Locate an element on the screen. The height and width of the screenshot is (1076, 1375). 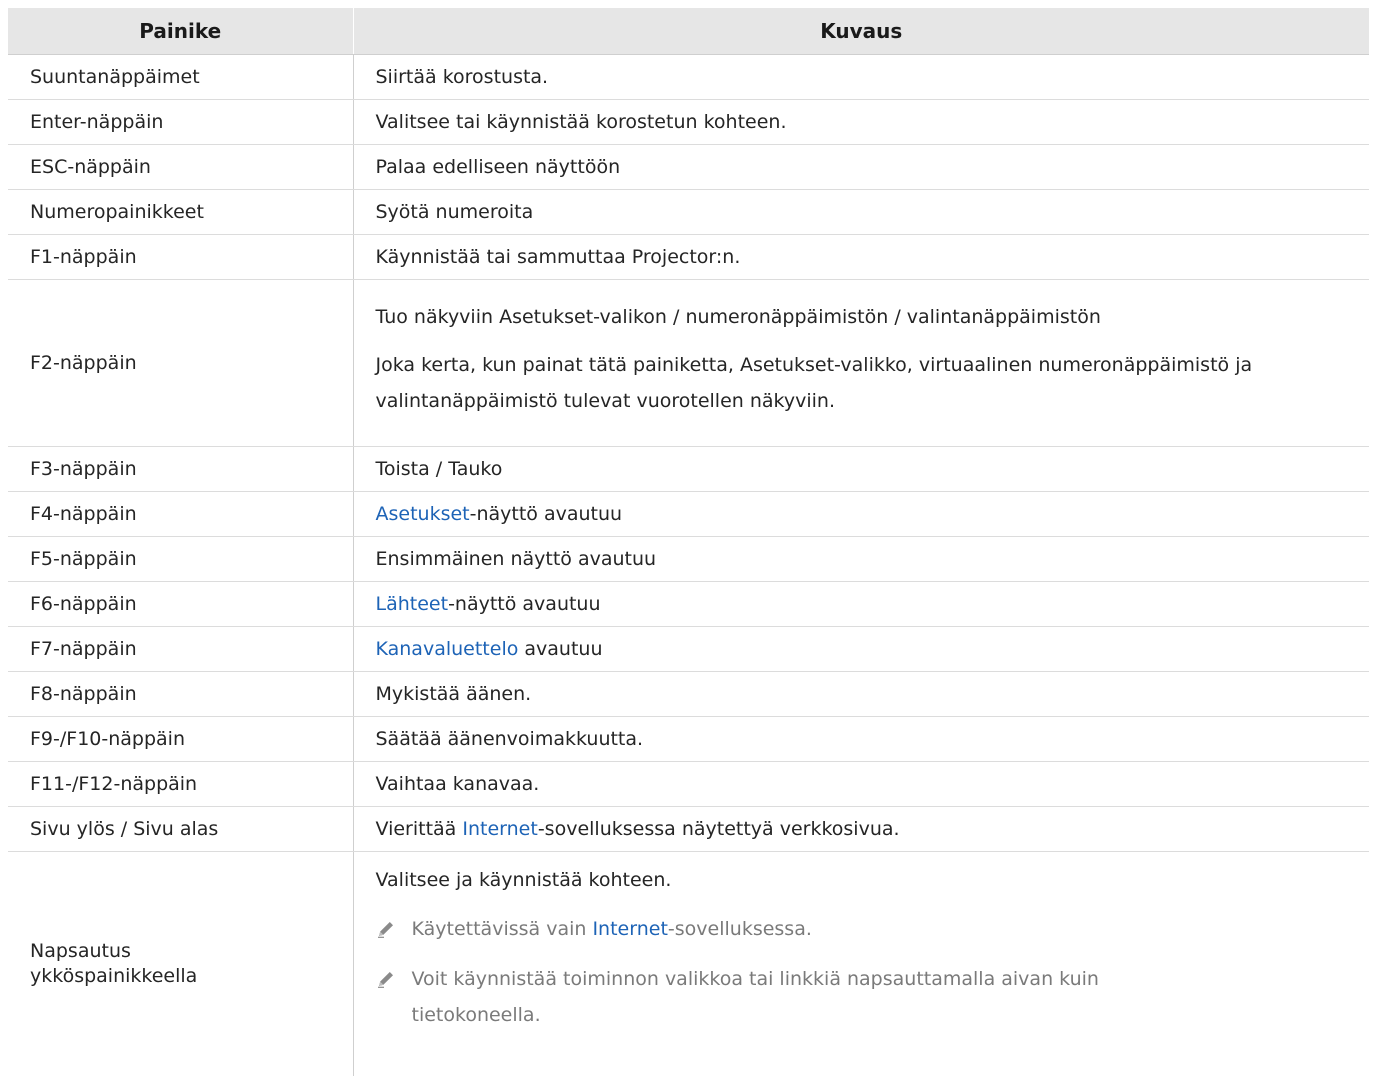
row-key: F1-näppäin is located at coordinates (180, 257).